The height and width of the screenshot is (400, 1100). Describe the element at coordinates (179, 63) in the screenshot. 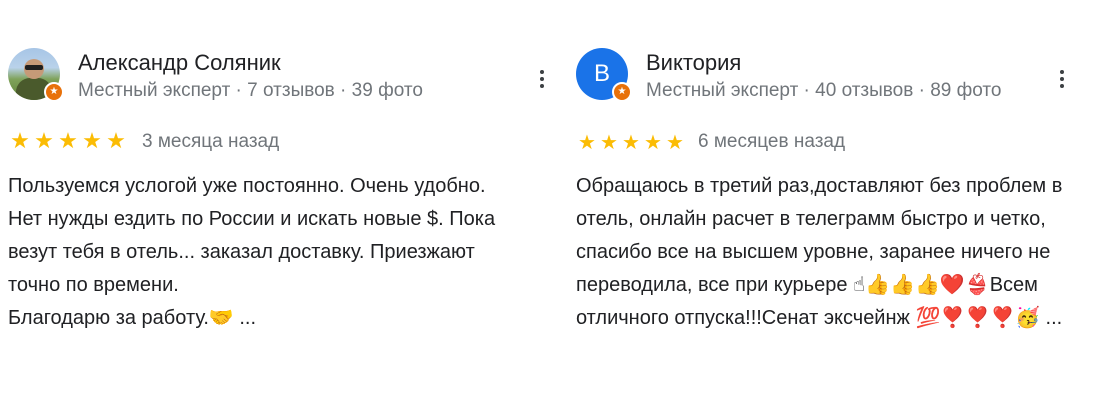

I see `author-name: Александр Соляник` at that location.